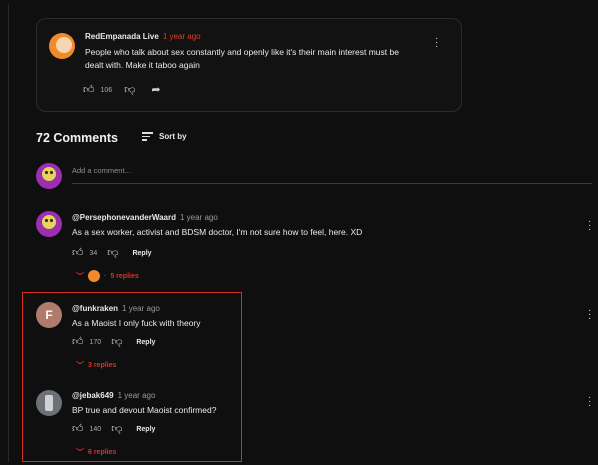  Describe the element at coordinates (122, 36) in the screenshot. I see `author-name: RedEmpanada Live` at that location.